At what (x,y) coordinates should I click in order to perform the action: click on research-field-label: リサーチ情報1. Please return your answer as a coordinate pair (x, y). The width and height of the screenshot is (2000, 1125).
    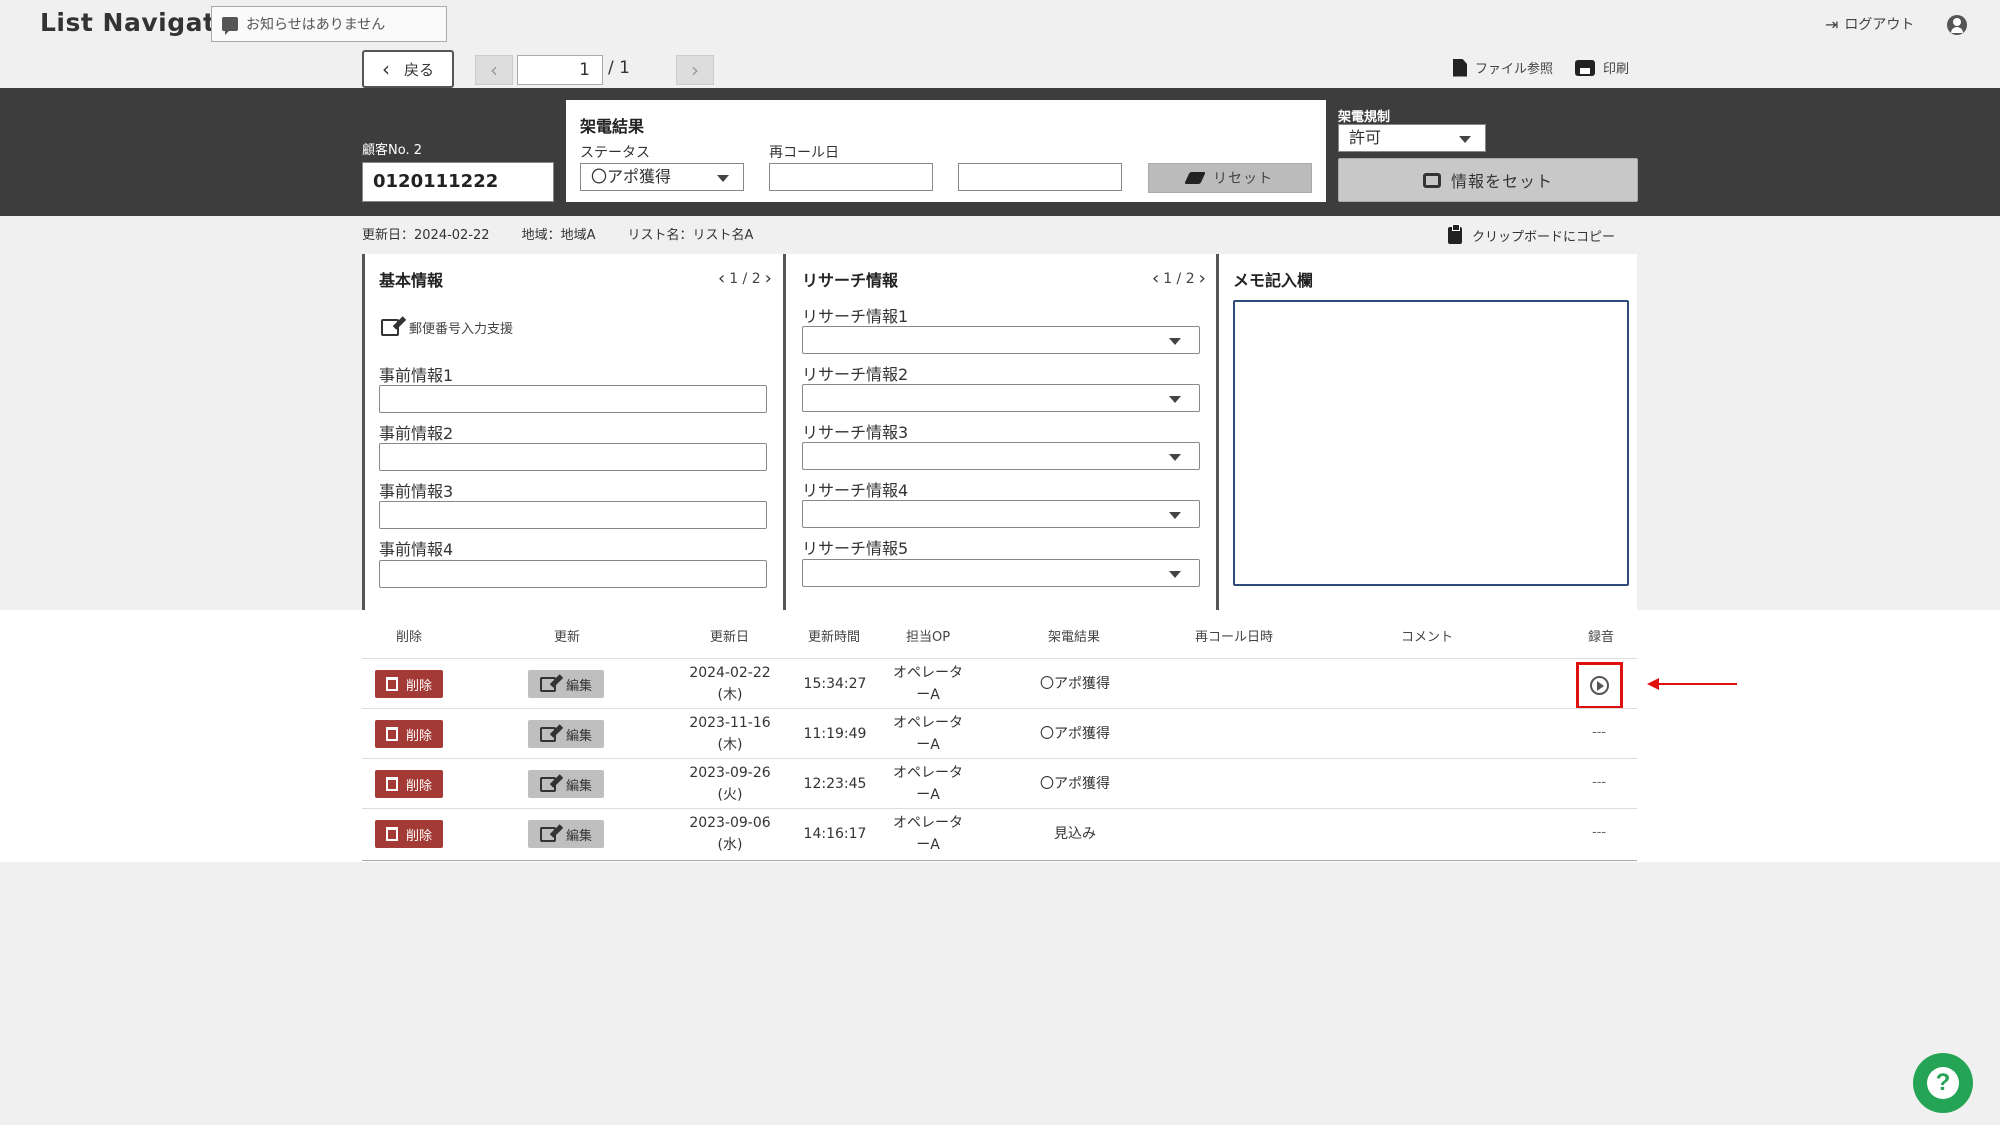
    Looking at the image, I should click on (855, 316).